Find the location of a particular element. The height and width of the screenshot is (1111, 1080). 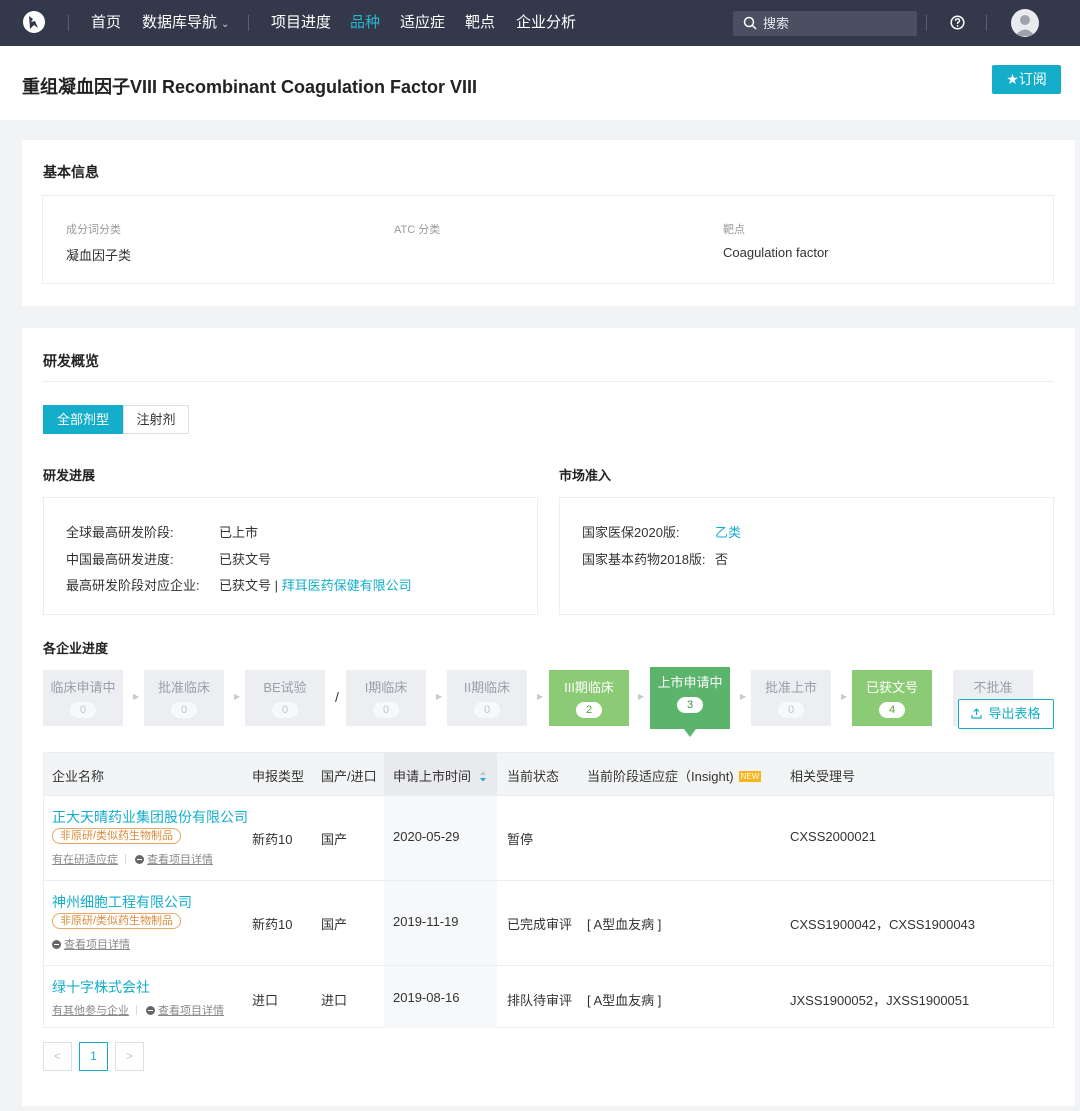

stage-name: 不批准 is located at coordinates (993, 687).